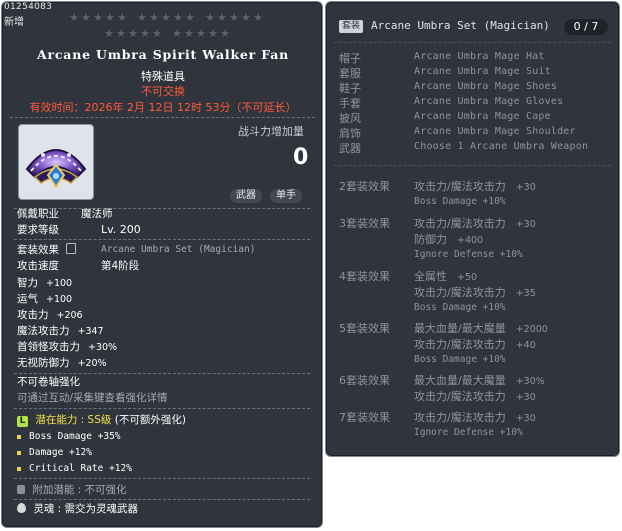 The height and width of the screenshot is (531, 622). What do you see at coordinates (350, 58) in the screenshot?
I see `set-piece-slot: 帽子` at bounding box center [350, 58].